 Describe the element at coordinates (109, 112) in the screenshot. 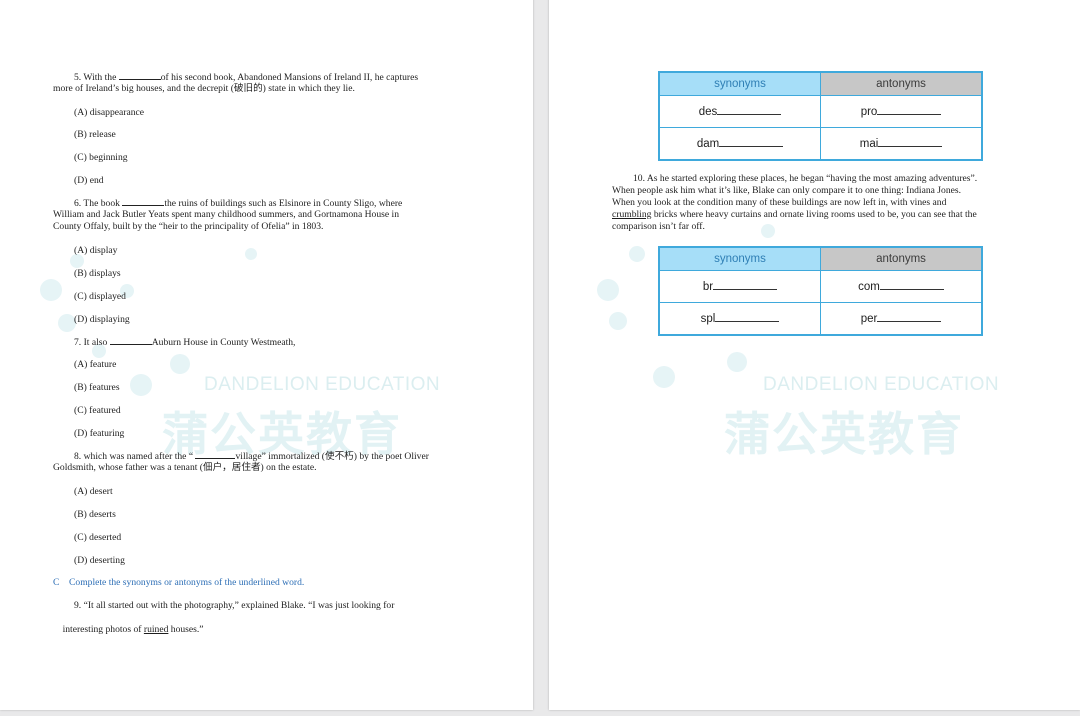

I see `option-5a: (A) disappearance` at that location.